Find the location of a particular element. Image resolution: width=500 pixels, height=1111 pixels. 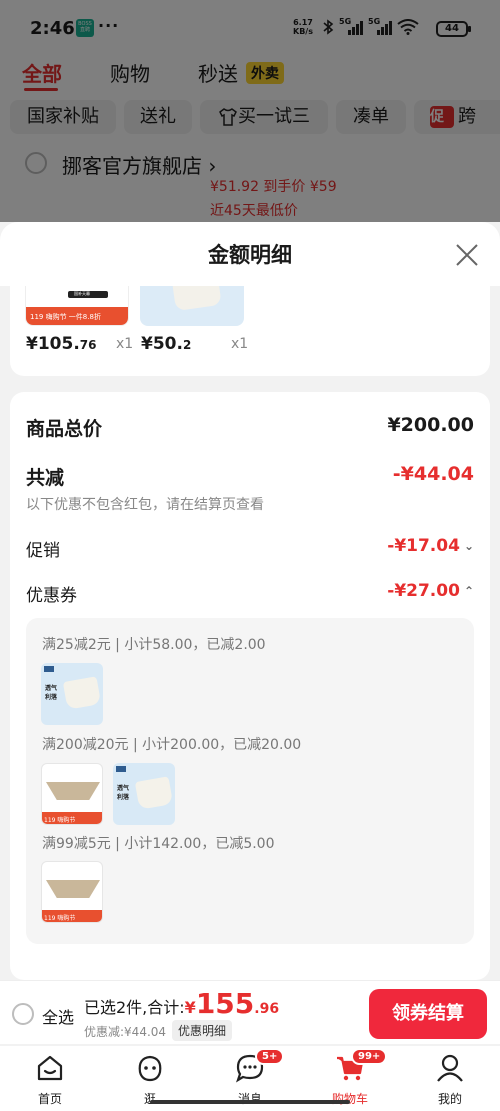

select-all-radio is located at coordinates (23, 1014).